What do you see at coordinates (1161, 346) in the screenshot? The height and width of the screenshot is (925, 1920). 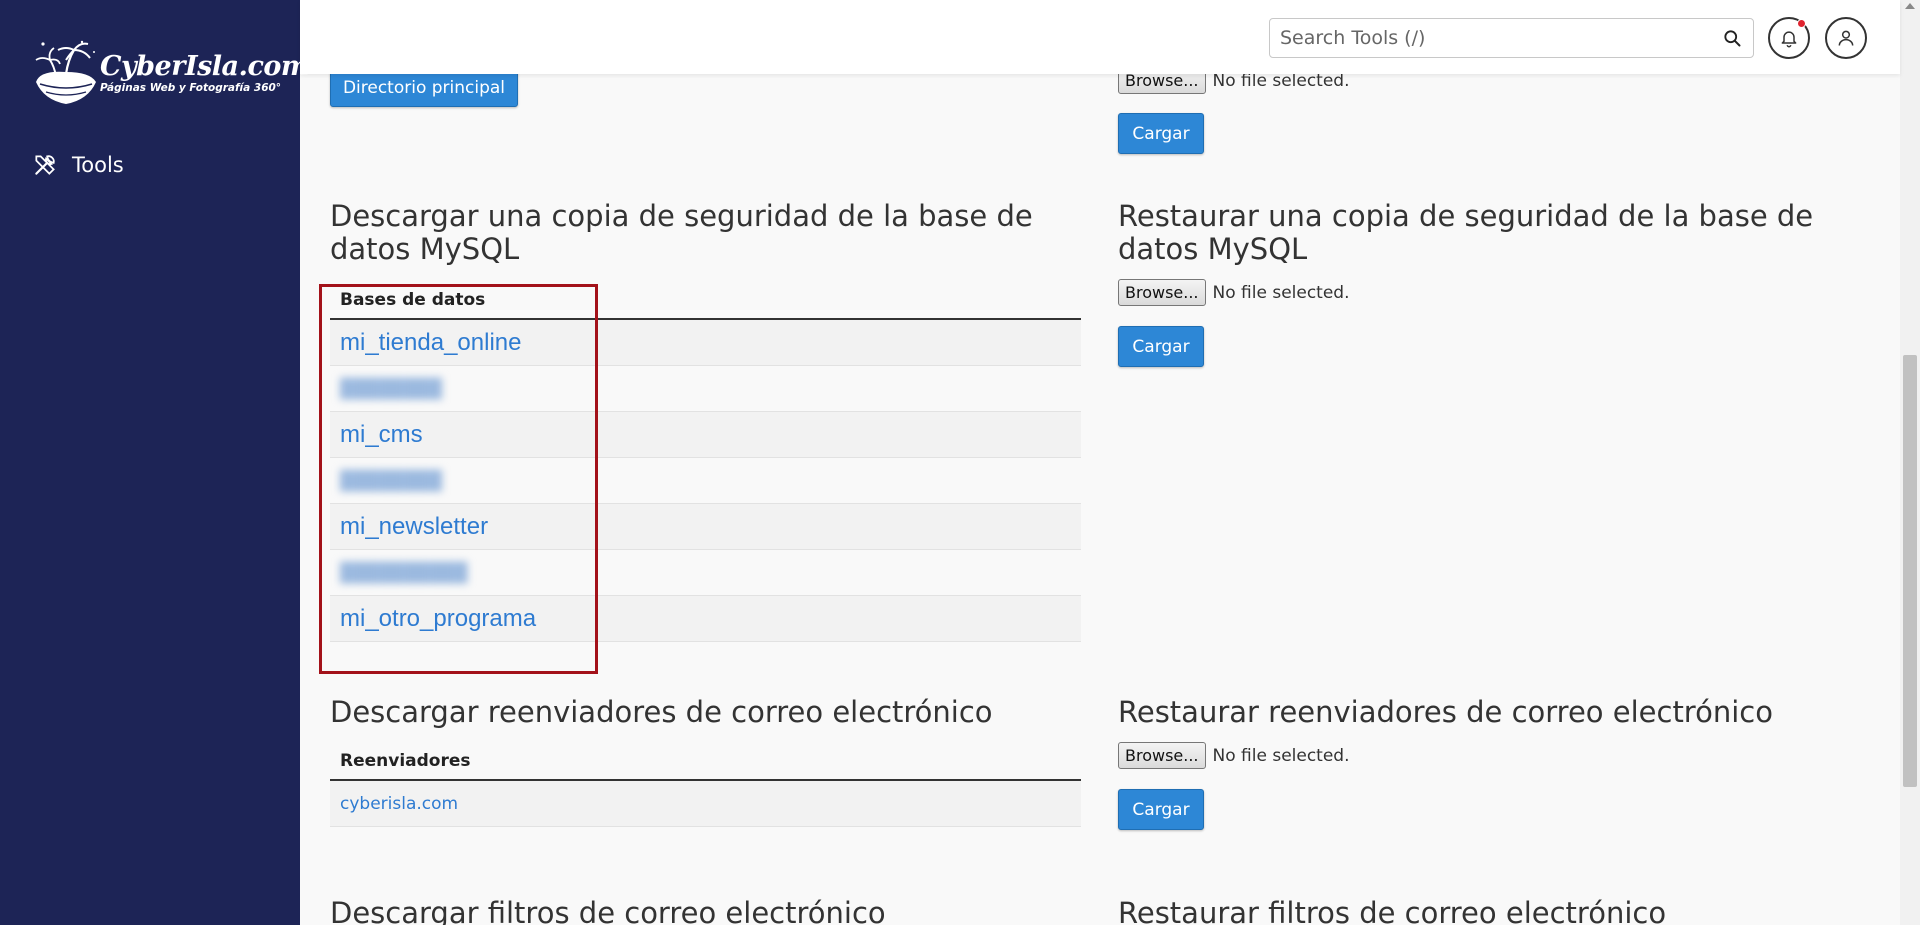 I see `mysql-restore-upload-button: Cargar` at bounding box center [1161, 346].